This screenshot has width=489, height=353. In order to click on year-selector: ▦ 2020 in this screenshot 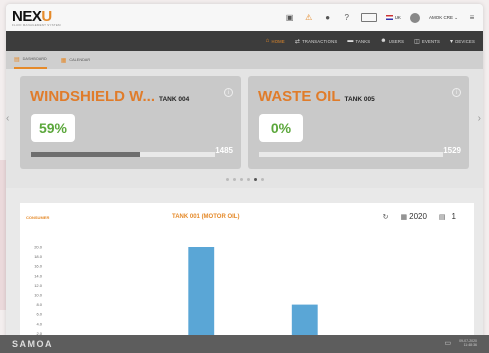, I will do `click(414, 216)`.